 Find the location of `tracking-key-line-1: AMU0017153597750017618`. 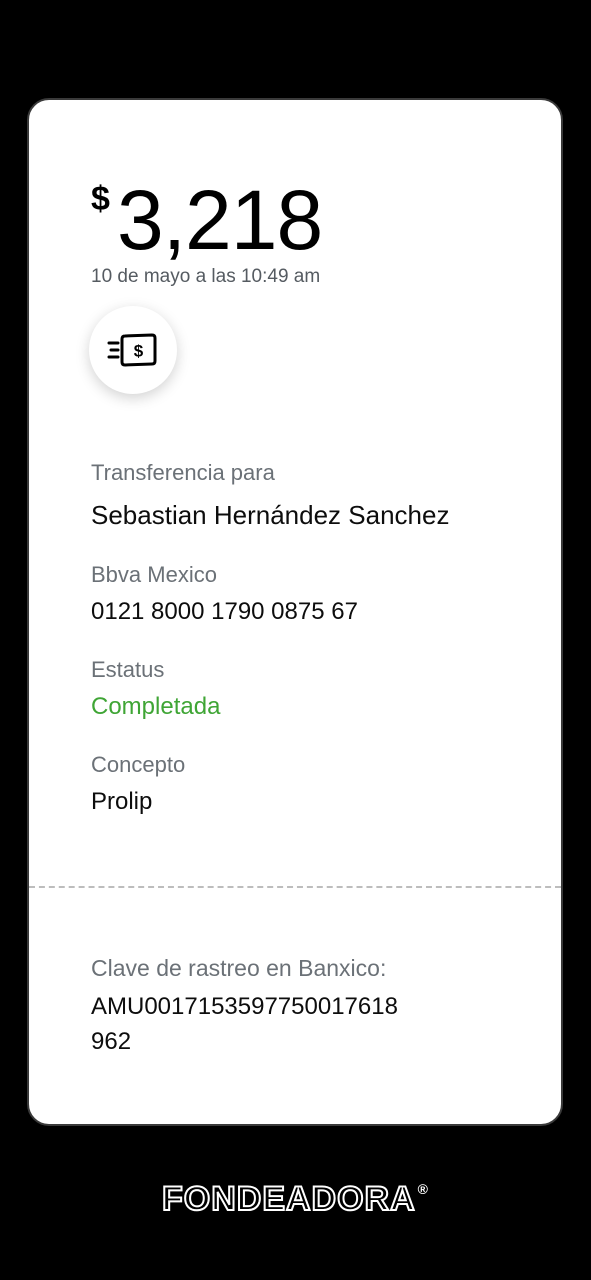

tracking-key-line-1: AMU0017153597750017618 is located at coordinates (244, 1006).